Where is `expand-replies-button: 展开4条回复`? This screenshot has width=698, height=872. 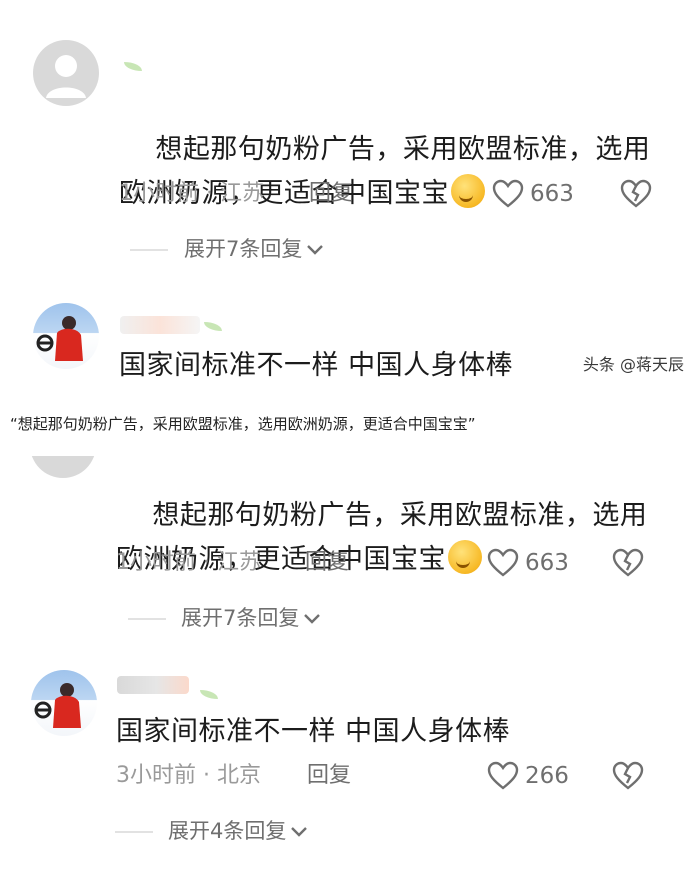 expand-replies-button: 展开4条回复 is located at coordinates (238, 831).